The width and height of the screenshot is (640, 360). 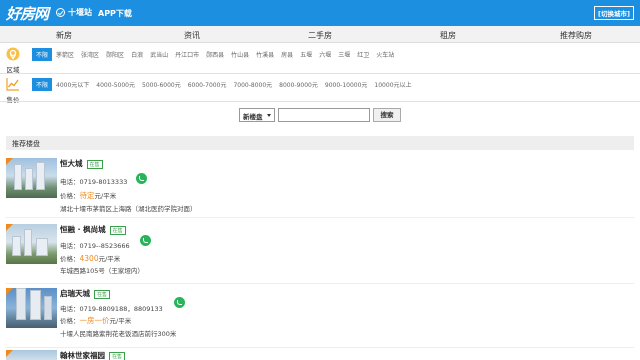 What do you see at coordinates (287, 54) in the screenshot?
I see `area-option: 房县` at bounding box center [287, 54].